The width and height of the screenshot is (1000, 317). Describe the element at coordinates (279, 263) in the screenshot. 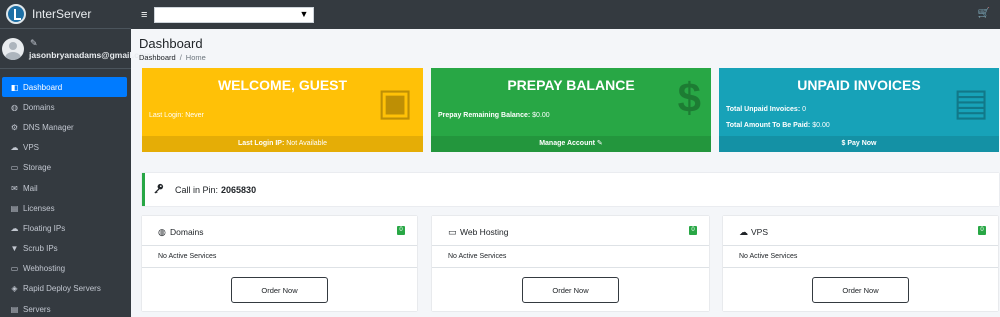

I see `domains-card: ◍ Domains 0 No Active Services Order Now` at that location.